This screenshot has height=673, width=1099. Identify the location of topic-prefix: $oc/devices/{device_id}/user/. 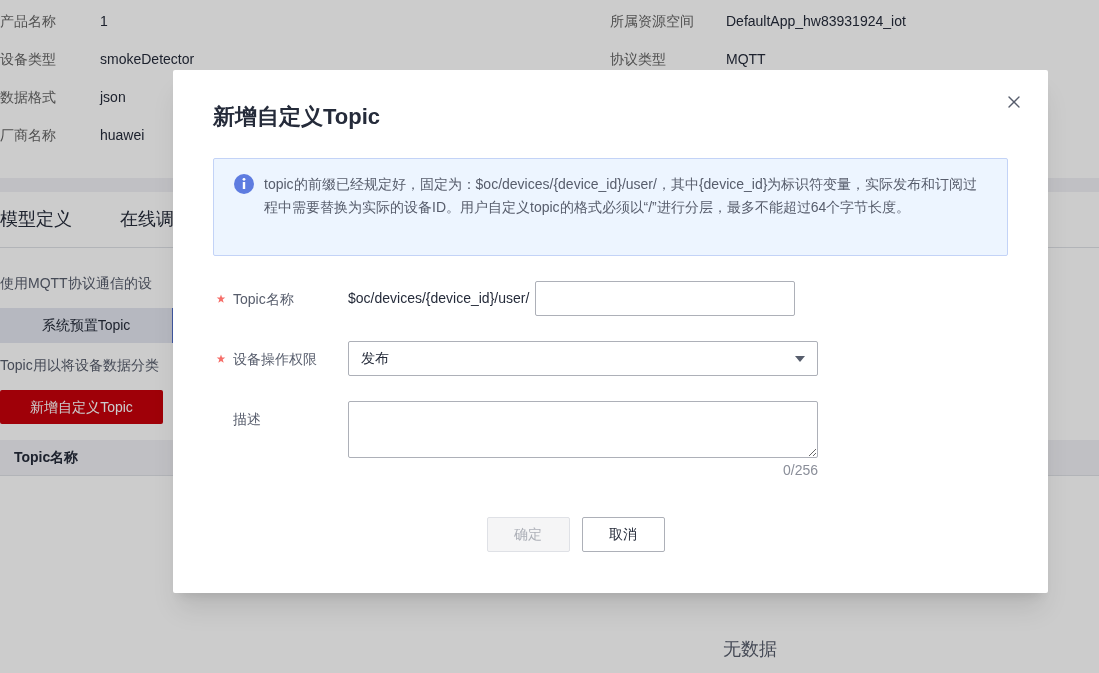
(439, 298).